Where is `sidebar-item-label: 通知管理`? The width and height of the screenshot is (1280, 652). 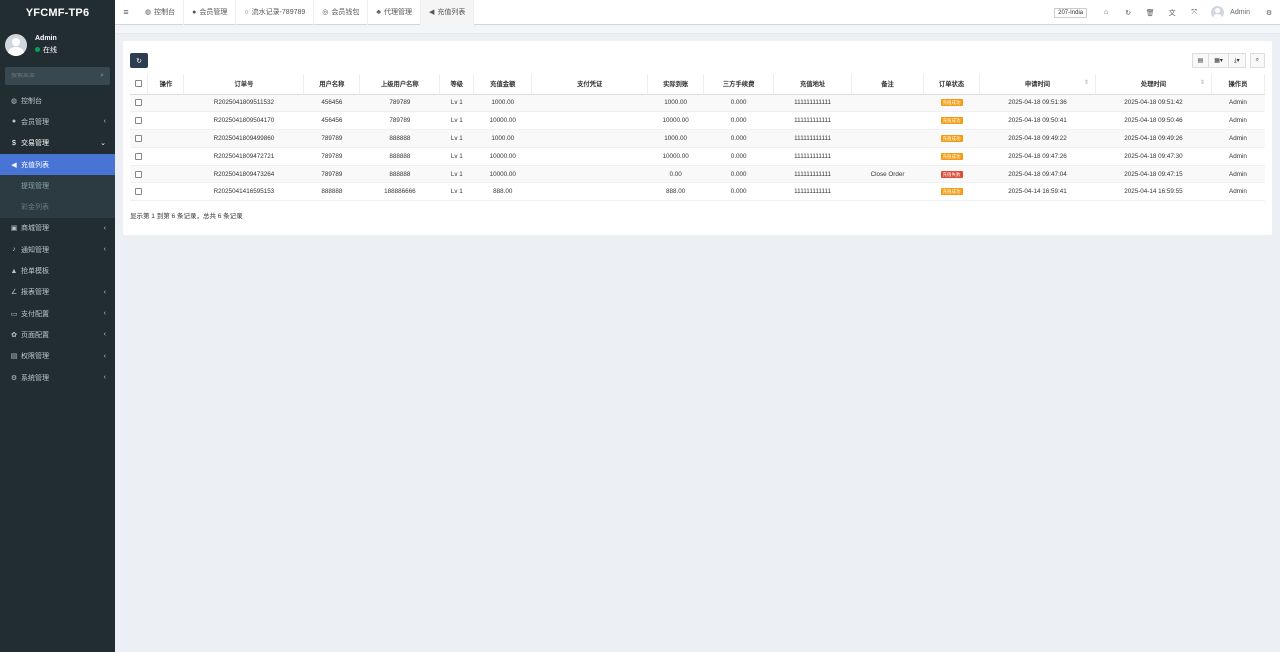
sidebar-item-label: 通知管理 is located at coordinates (35, 250).